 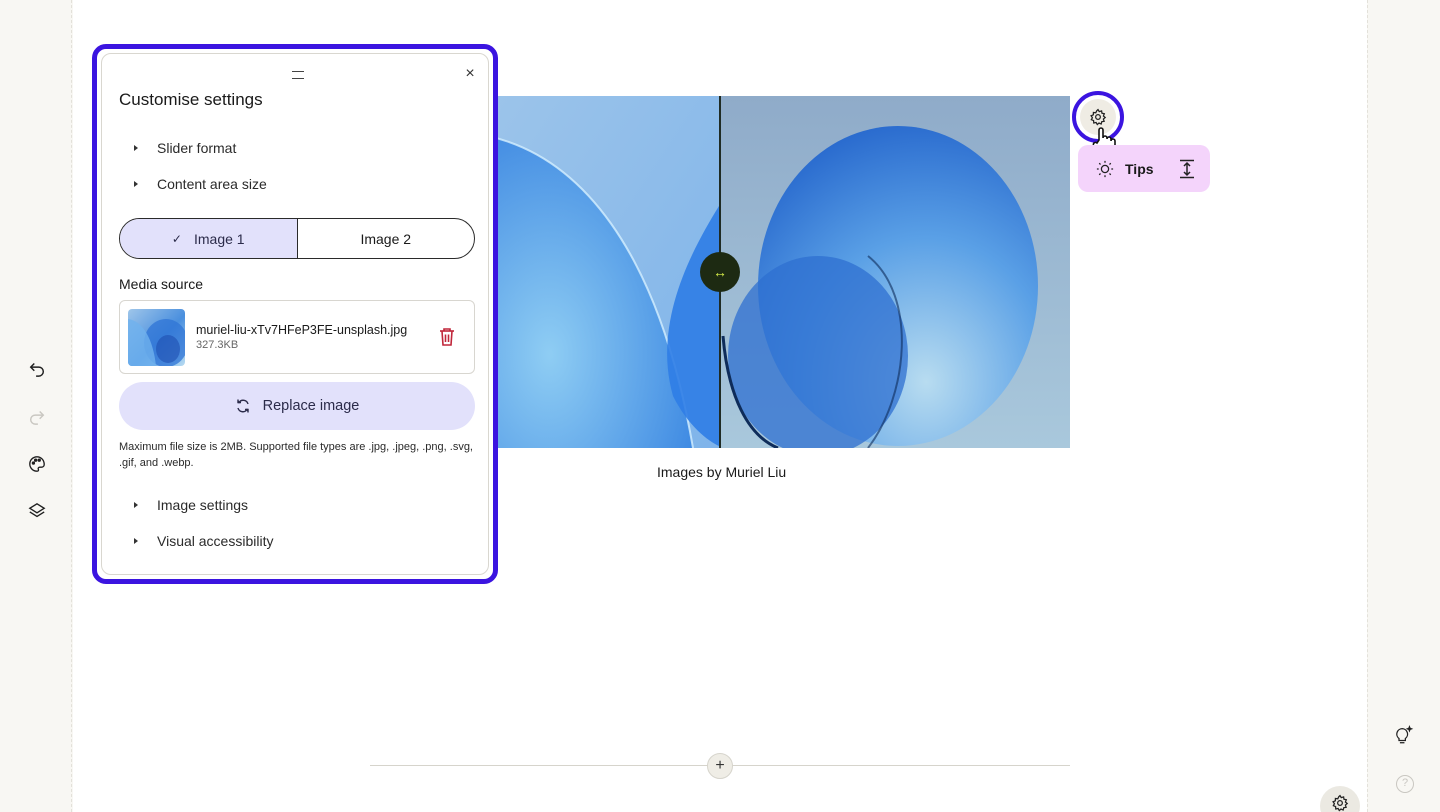 I want to click on accordion-label: Slider format, so click(x=197, y=148).